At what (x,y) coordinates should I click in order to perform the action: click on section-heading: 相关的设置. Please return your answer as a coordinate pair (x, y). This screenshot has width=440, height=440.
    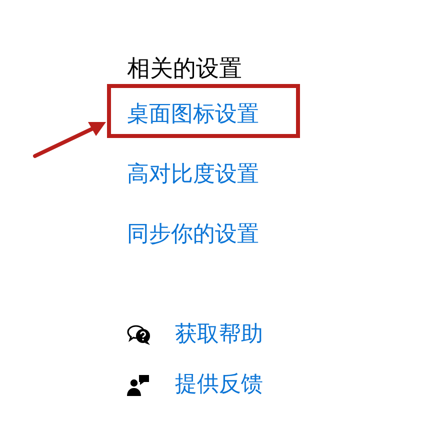
    Looking at the image, I should click on (184, 69).